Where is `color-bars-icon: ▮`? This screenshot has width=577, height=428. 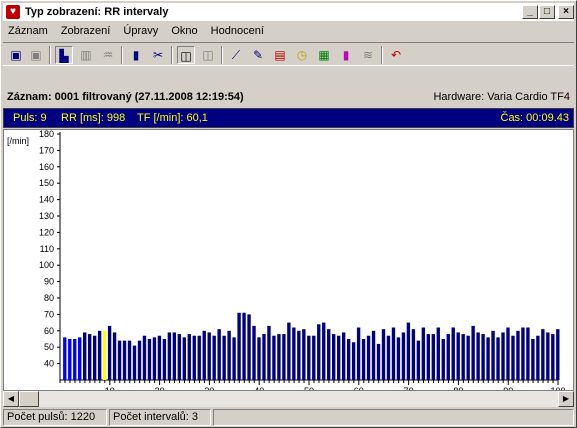
color-bars-icon: ▮ is located at coordinates (346, 55).